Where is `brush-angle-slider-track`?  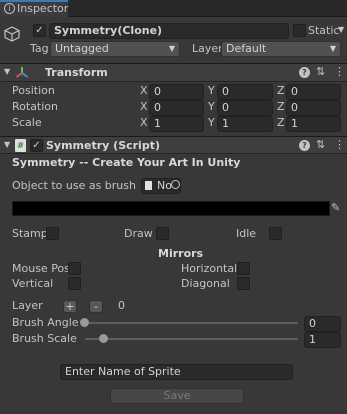 brush-angle-slider-track is located at coordinates (191, 323).